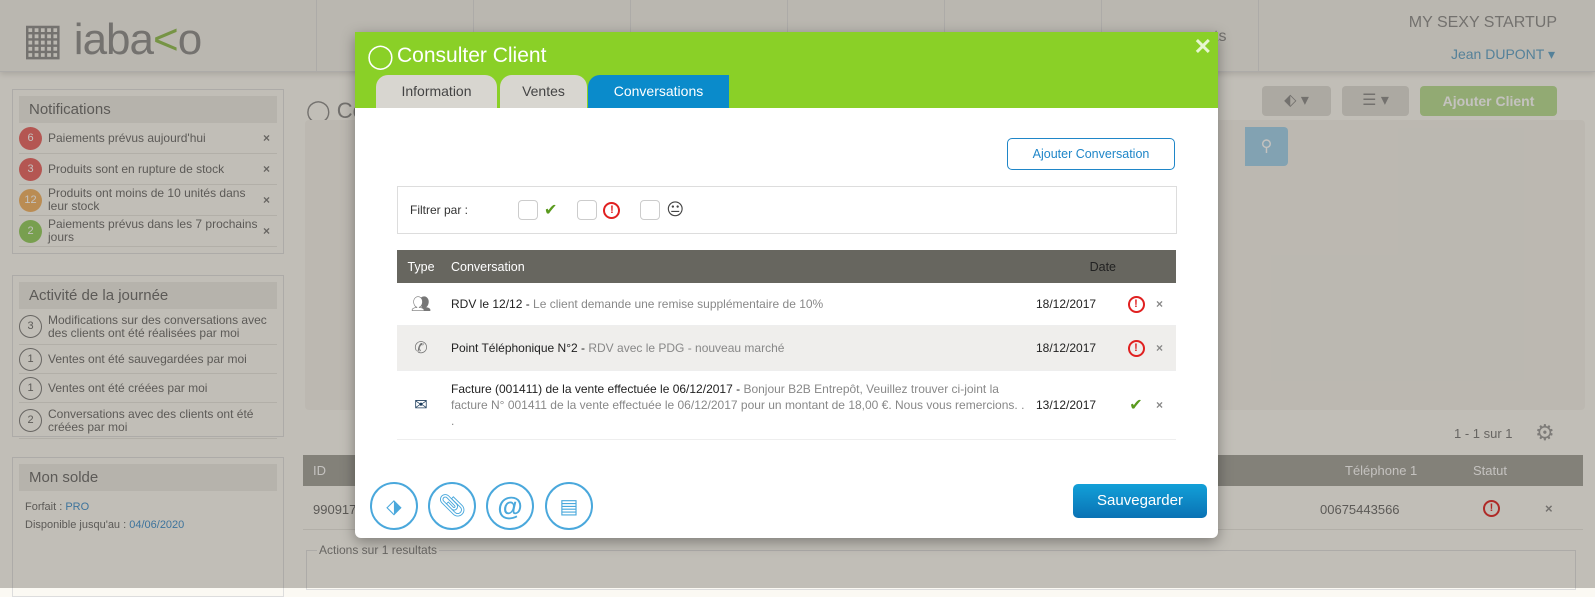  What do you see at coordinates (786, 266) in the screenshot?
I see `table-header: Type Conversation Date` at bounding box center [786, 266].